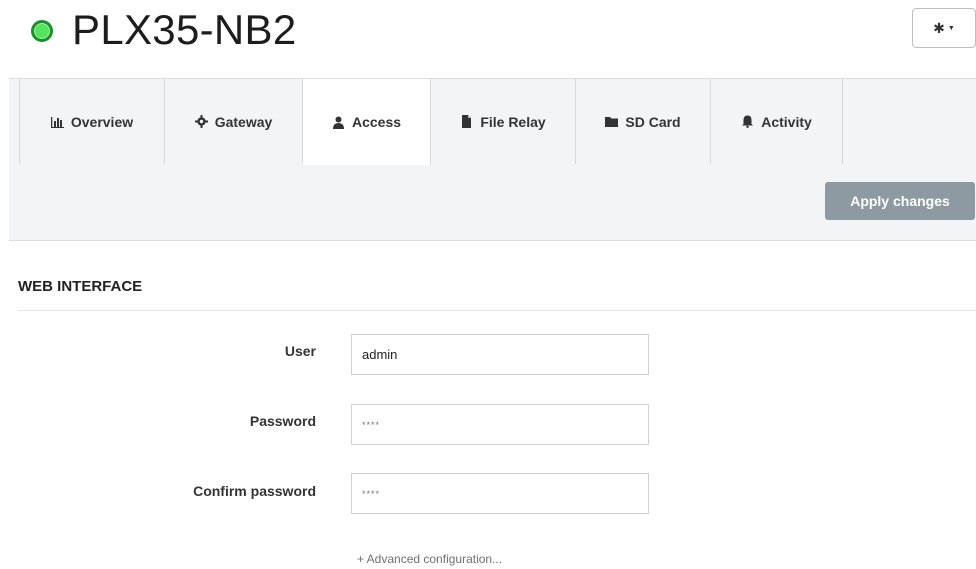 Image resolution: width=976 pixels, height=569 pixels. I want to click on settings-dropdown-button: ✱ ▼, so click(944, 28).